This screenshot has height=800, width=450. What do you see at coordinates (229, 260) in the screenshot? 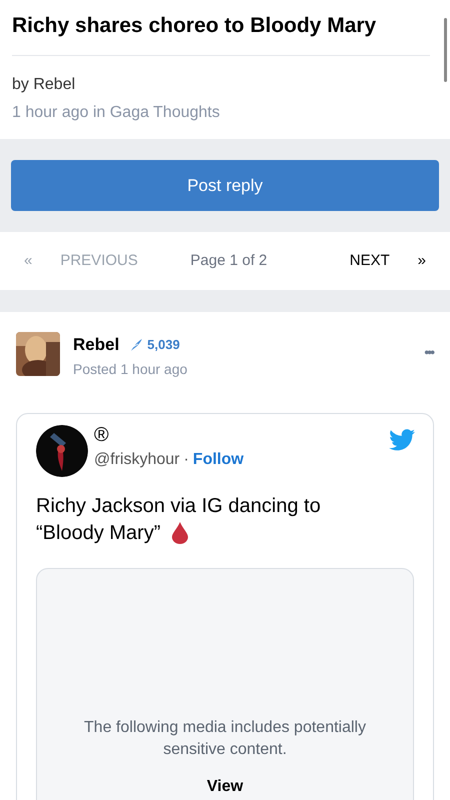
I see `page-indicator: Page 1 of 2` at bounding box center [229, 260].